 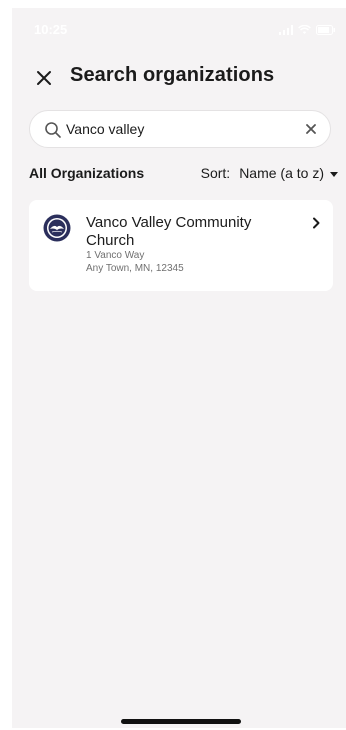 I want to click on page-title: Search organizations, so click(x=172, y=75).